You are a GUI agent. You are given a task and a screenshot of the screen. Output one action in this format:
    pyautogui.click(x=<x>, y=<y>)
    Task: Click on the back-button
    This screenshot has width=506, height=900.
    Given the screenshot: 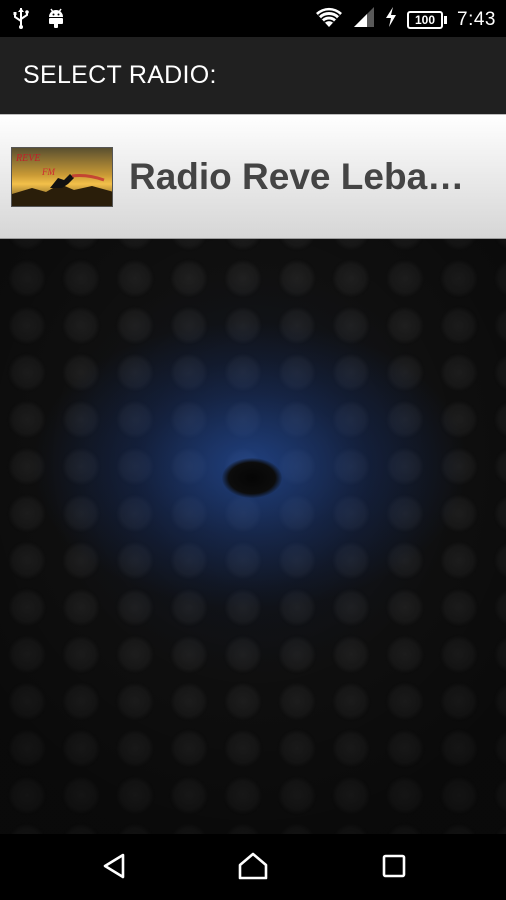 What is the action you would take?
    pyautogui.click(x=114, y=868)
    